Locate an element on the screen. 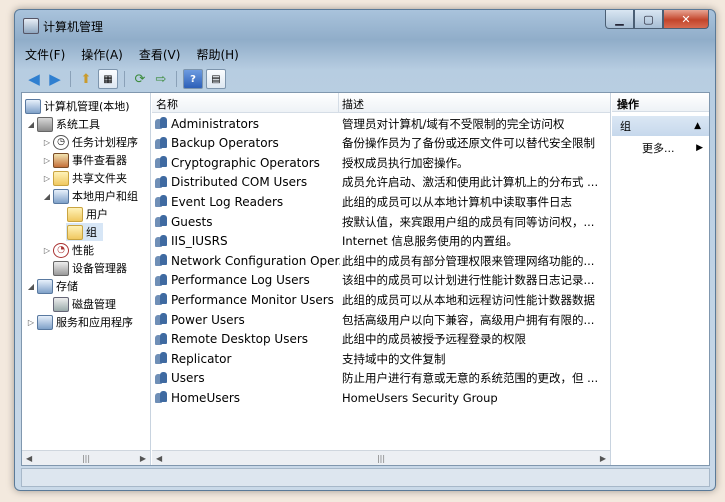 The width and height of the screenshot is (725, 502). forward-icon: ▶ is located at coordinates (55, 79).